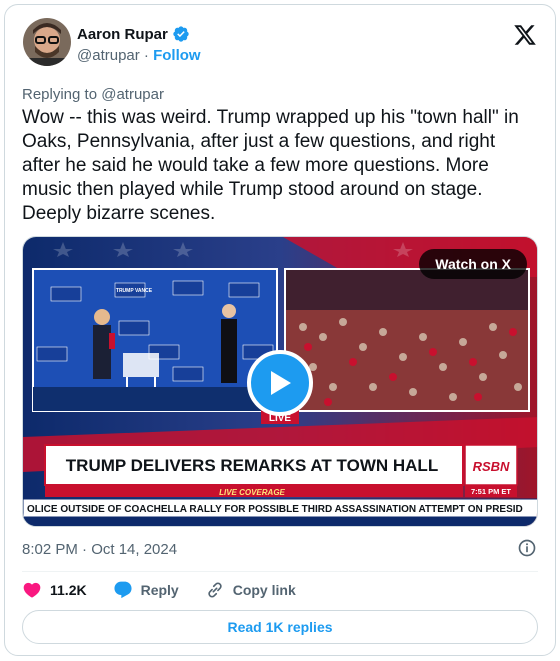 The height and width of the screenshot is (661, 560). I want to click on backdrop-sign-text: TRUMP VANCE, so click(134, 291).